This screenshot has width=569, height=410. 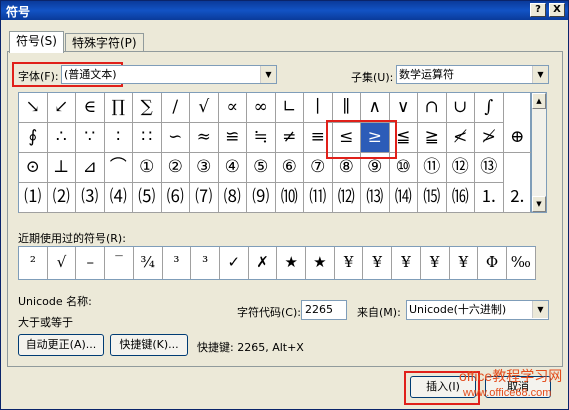 I want to click on symbol-cell: ⒃, so click(x=460, y=198).